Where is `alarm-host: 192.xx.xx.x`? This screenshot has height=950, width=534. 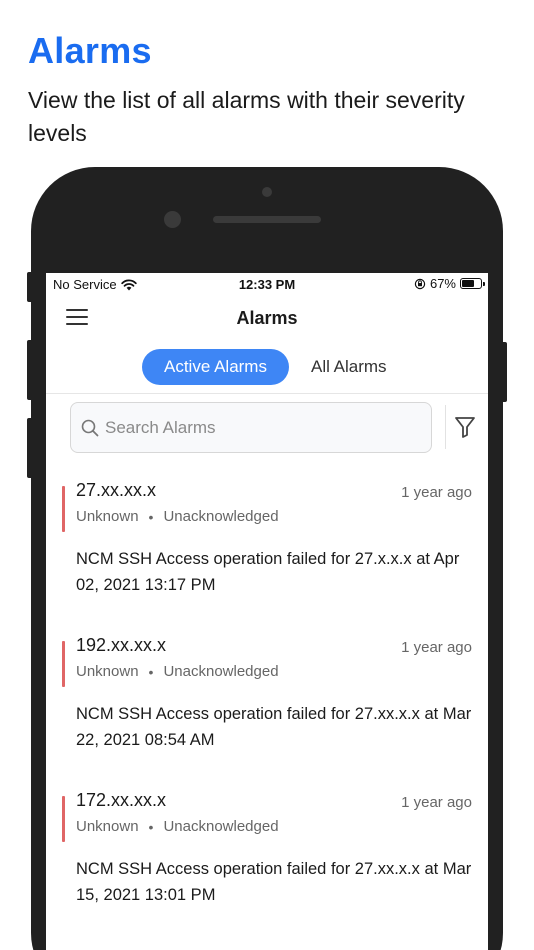
alarm-host: 192.xx.xx.x is located at coordinates (121, 645).